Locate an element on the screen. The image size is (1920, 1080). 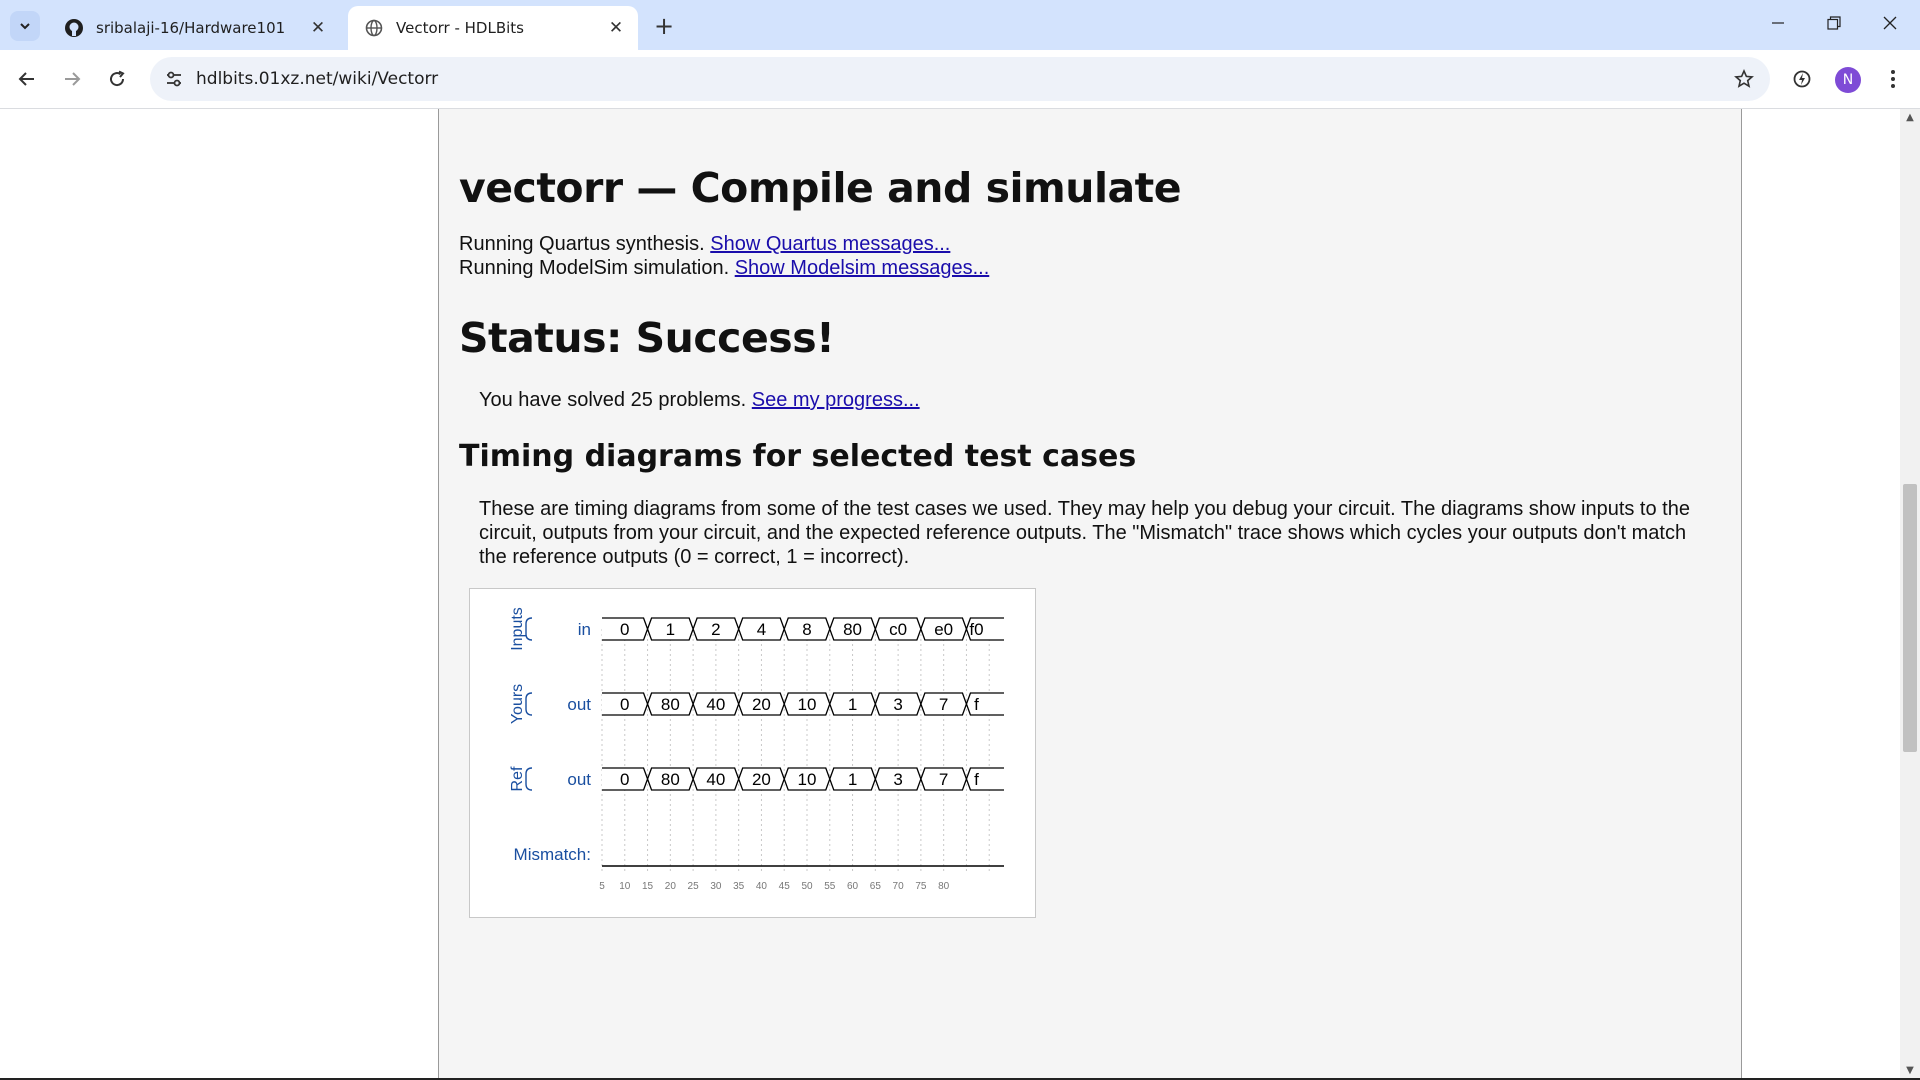
signal-label: out is located at coordinates (579, 704).